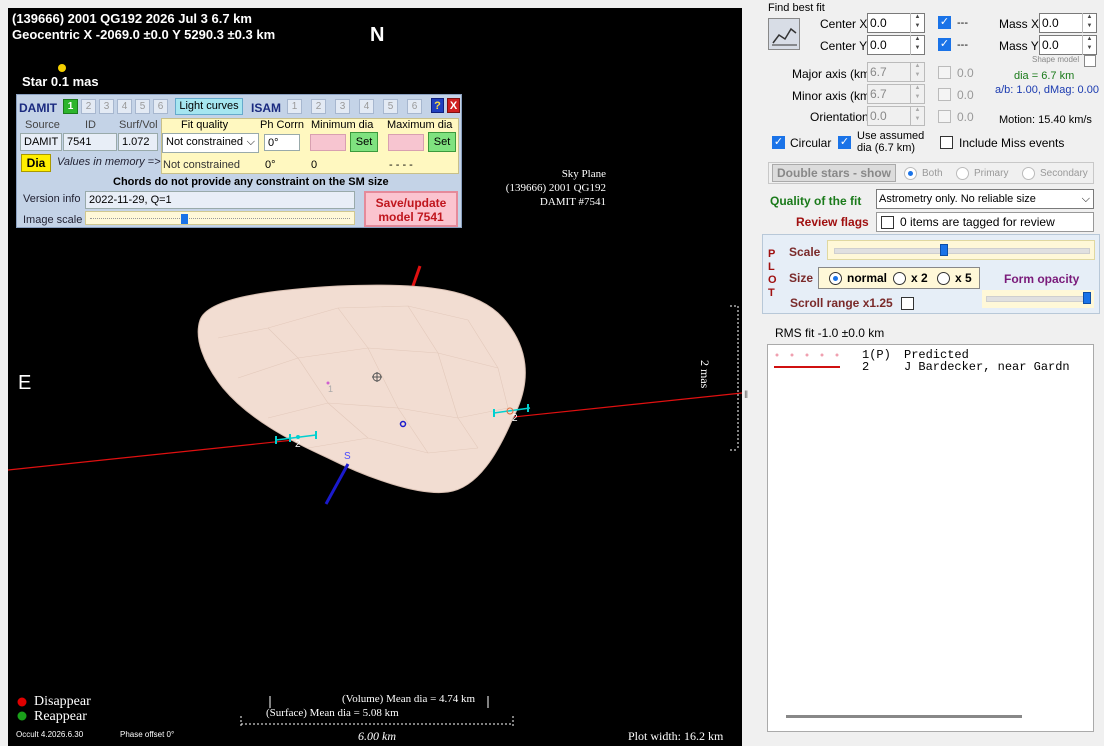 The width and height of the screenshot is (1104, 746). I want to click on scale-label: Scale, so click(805, 252).